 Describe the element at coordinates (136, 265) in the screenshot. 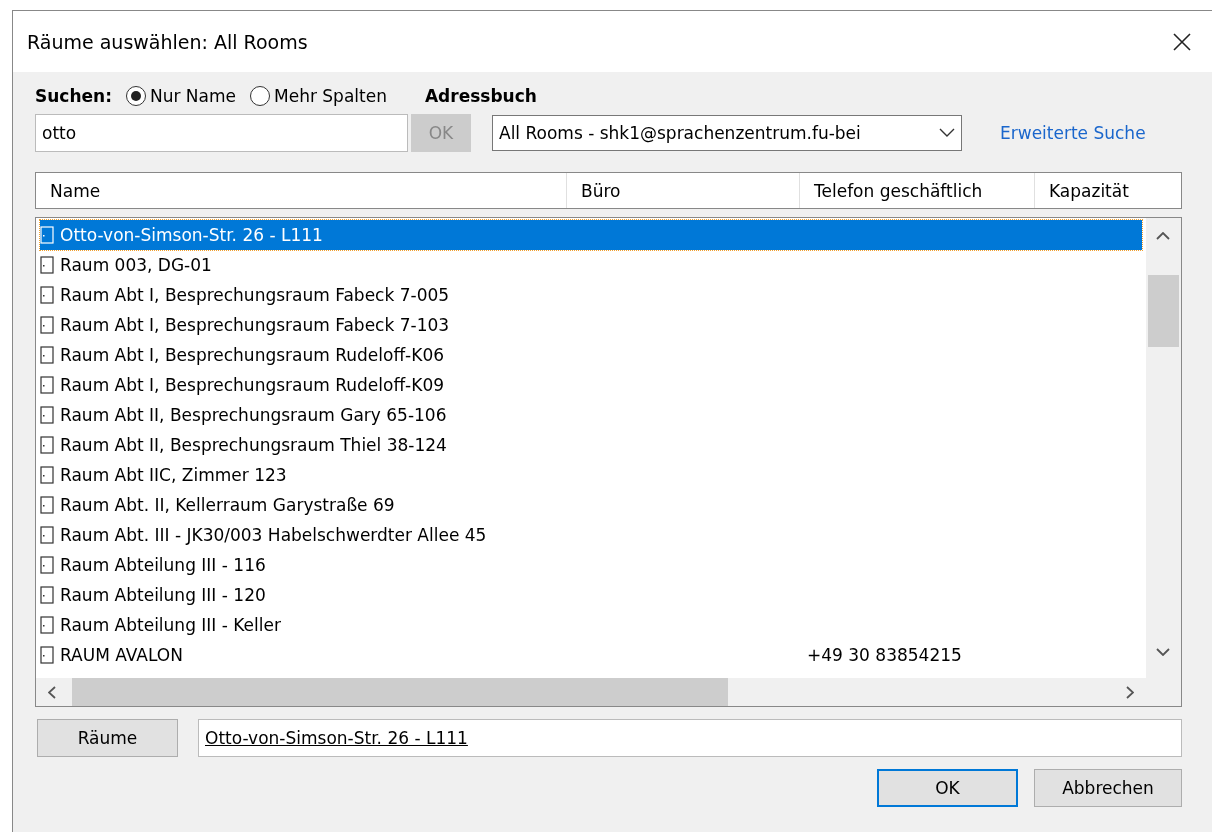

I see `room-name: Raum 003, DG-01` at that location.